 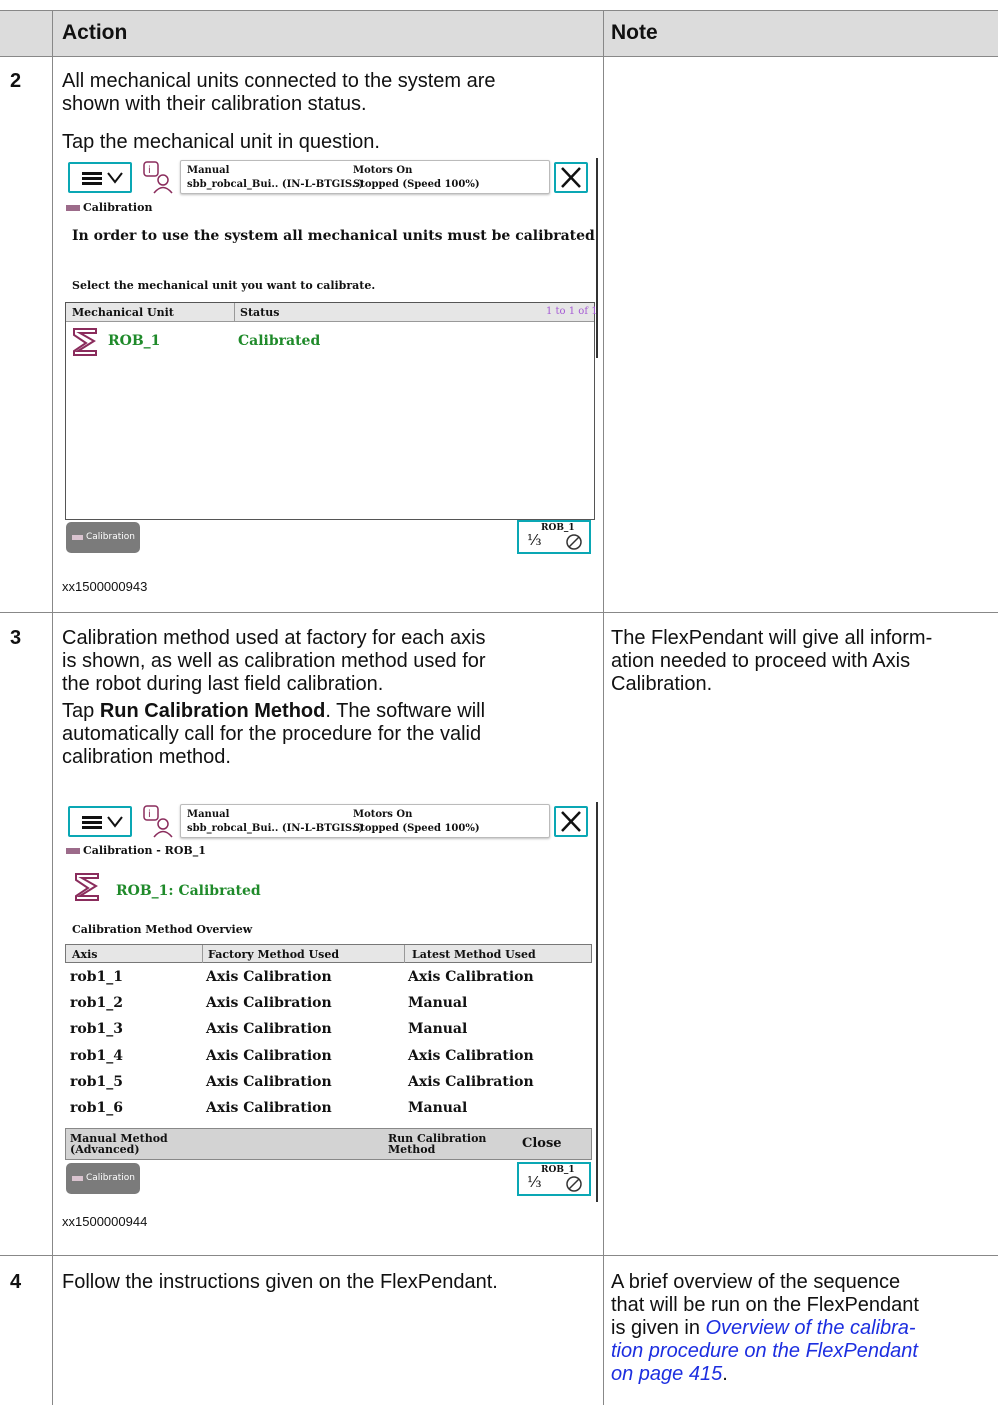 I want to click on unit-calibration-heading: ROB_1: Calibrated, so click(x=188, y=891).